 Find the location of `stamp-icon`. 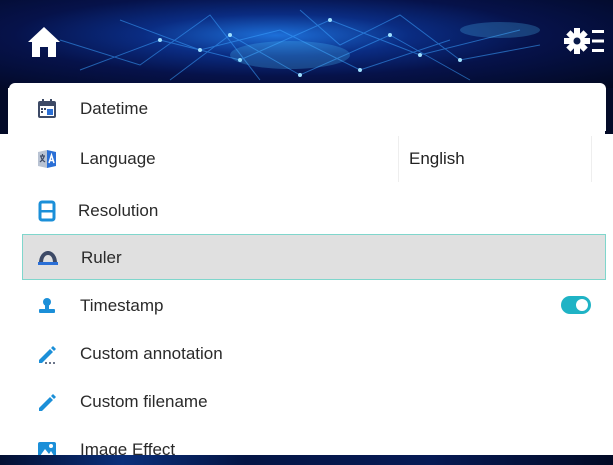

stamp-icon is located at coordinates (47, 305).